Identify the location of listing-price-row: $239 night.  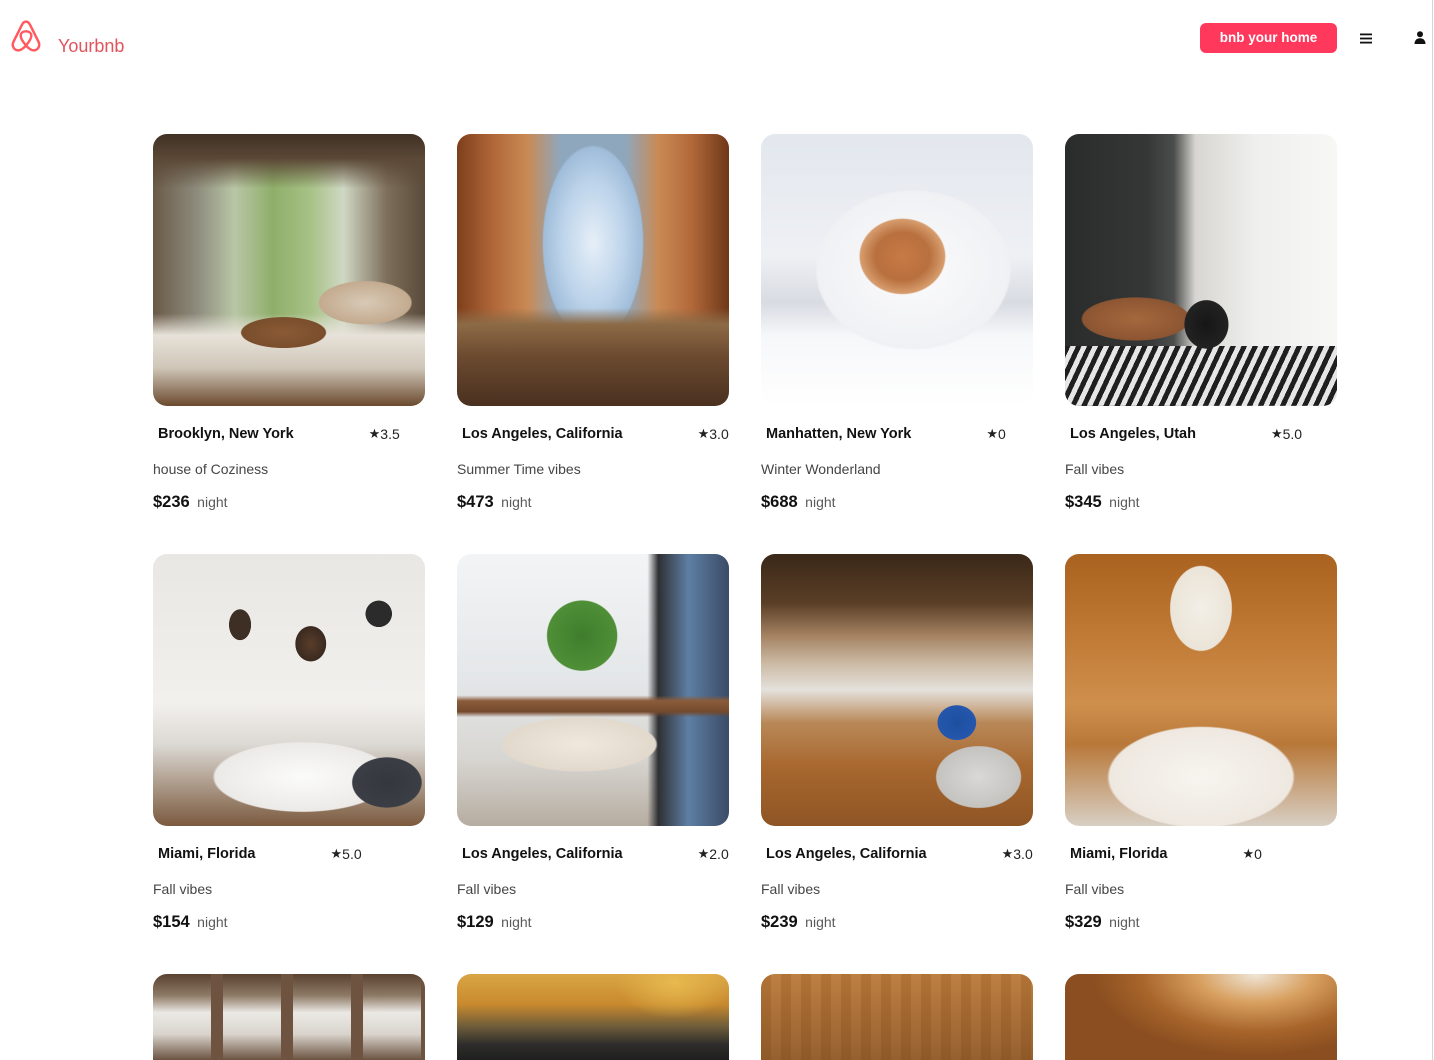
(798, 922).